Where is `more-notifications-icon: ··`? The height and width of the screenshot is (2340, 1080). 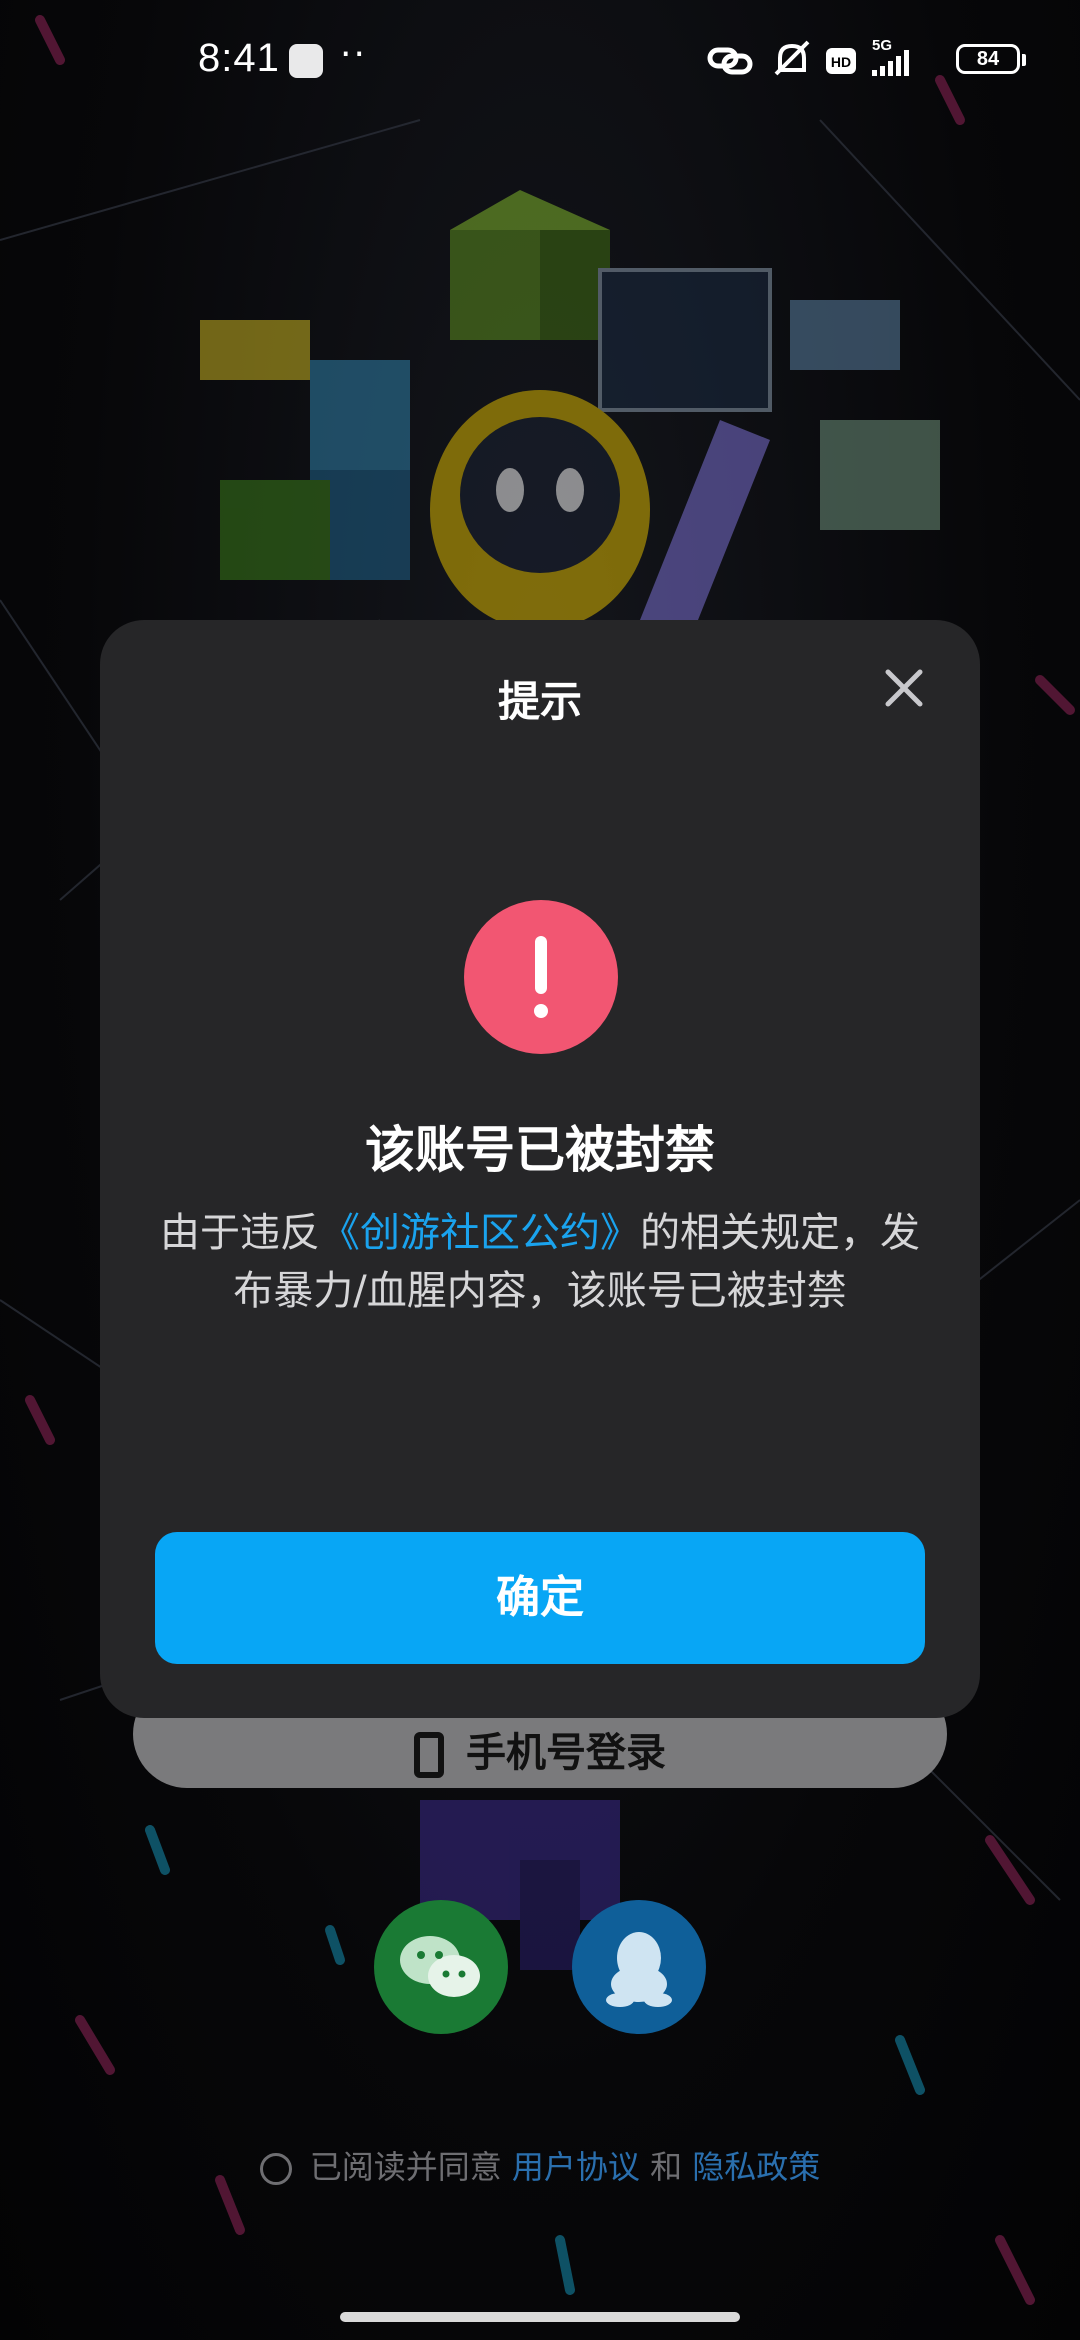
more-notifications-icon: ·· is located at coordinates (353, 54).